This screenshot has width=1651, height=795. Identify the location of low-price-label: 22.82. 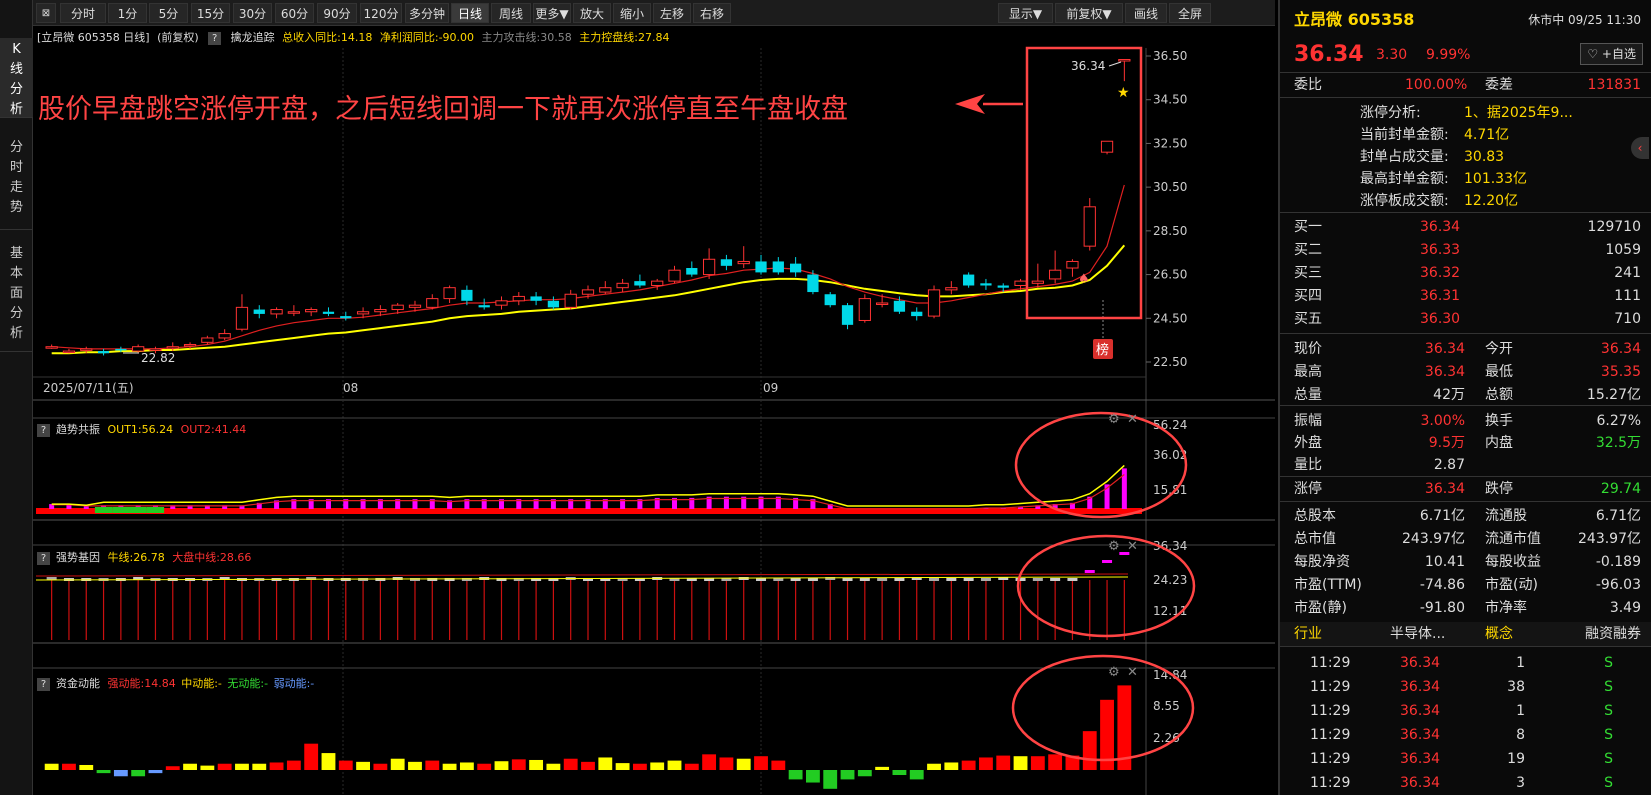
(158, 358).